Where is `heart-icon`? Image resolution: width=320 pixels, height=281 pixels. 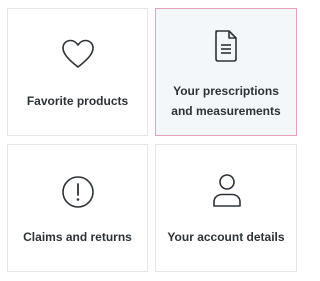 heart-icon is located at coordinates (78, 53).